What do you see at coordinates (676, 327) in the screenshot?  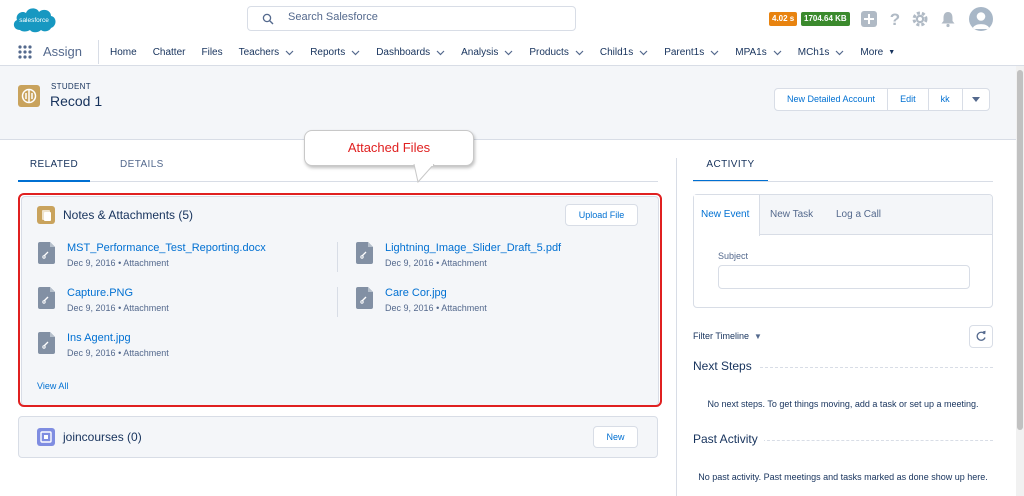 I see `panel-divider` at bounding box center [676, 327].